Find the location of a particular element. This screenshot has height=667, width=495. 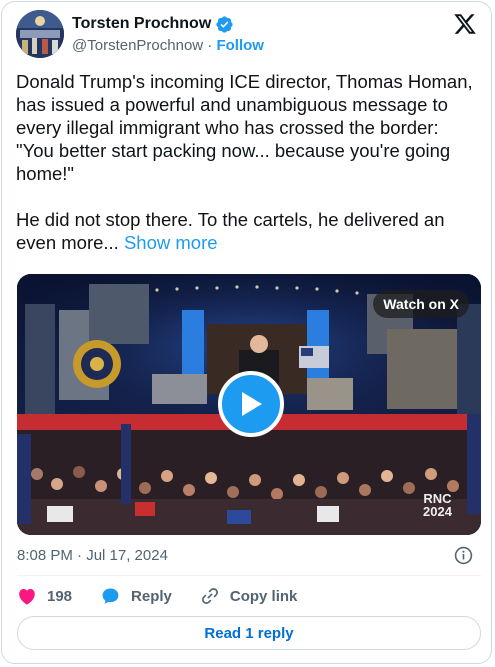

x-logo-icon is located at coordinates (465, 24).